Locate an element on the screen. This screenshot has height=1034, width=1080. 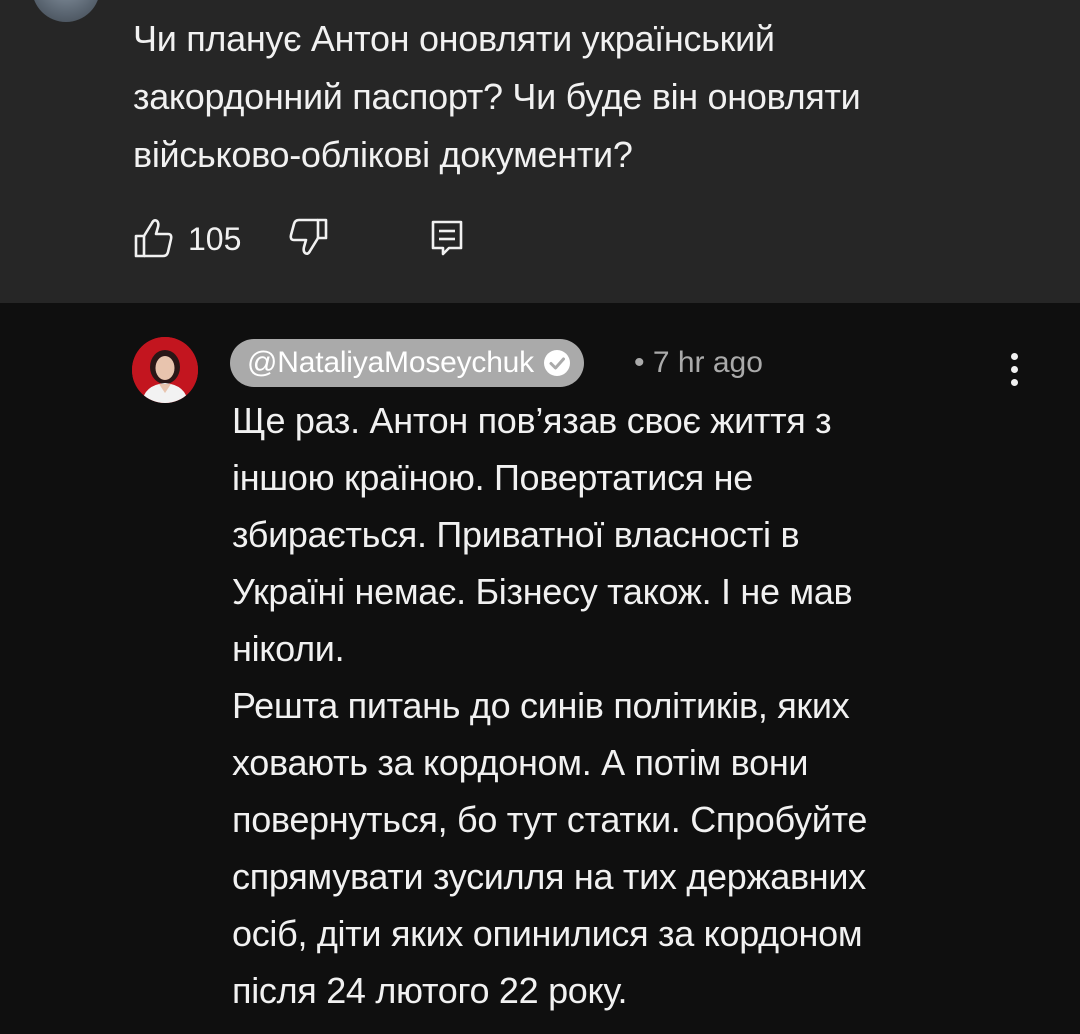
thumbs-up-icon is located at coordinates (153, 238).